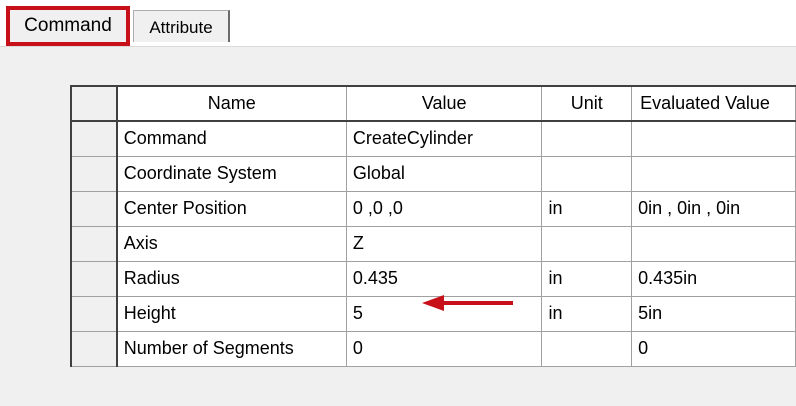 The height and width of the screenshot is (406, 796). I want to click on corner-cell, so click(94, 103).